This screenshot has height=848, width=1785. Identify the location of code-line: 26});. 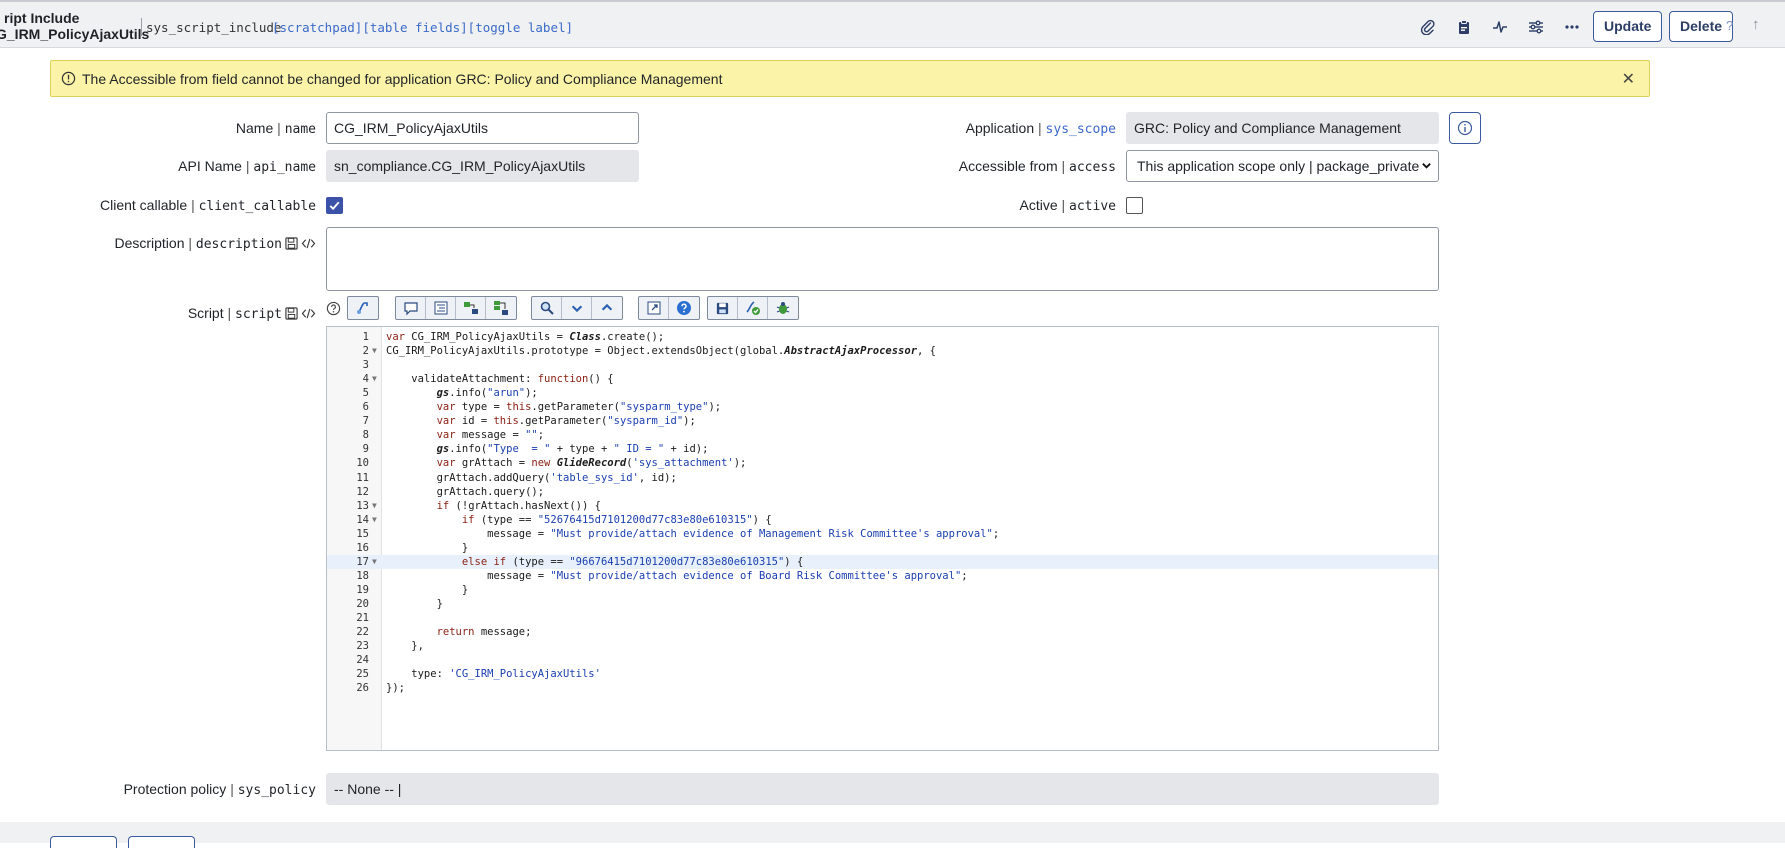
(882, 688).